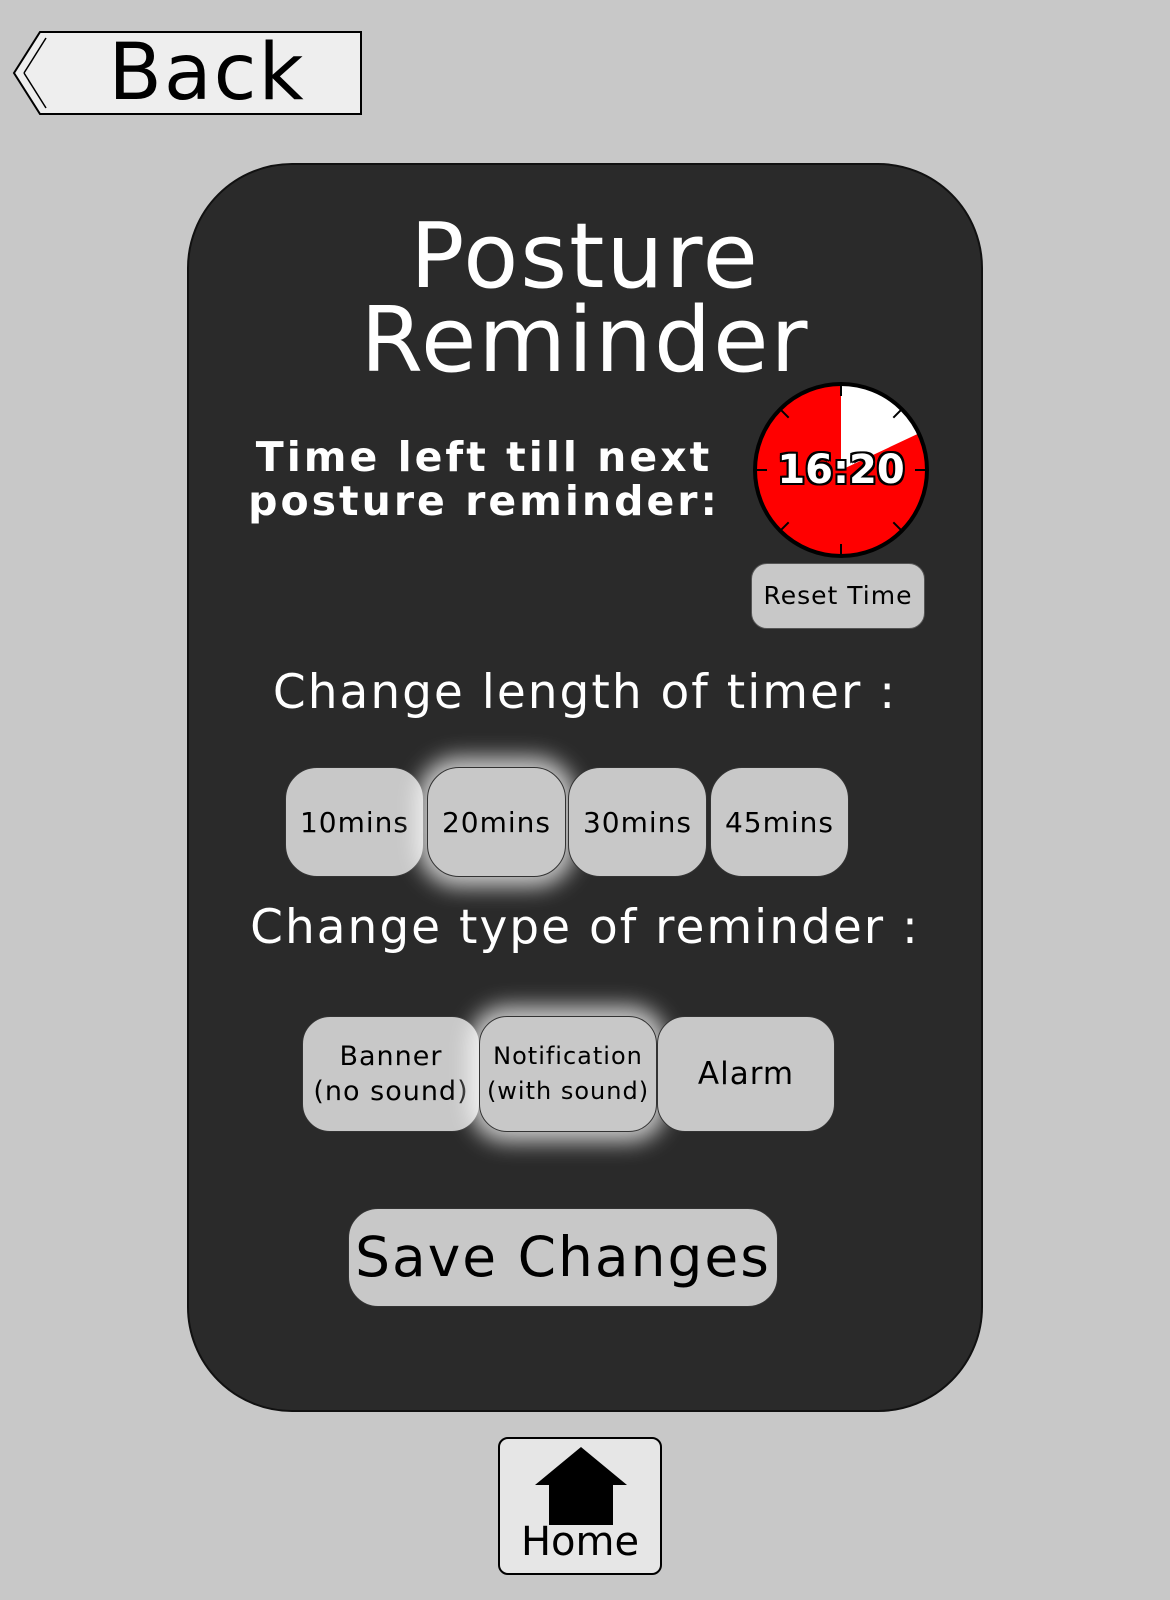 The image size is (1170, 1600). I want to click on length-option-30mins: 30mins, so click(637, 822).